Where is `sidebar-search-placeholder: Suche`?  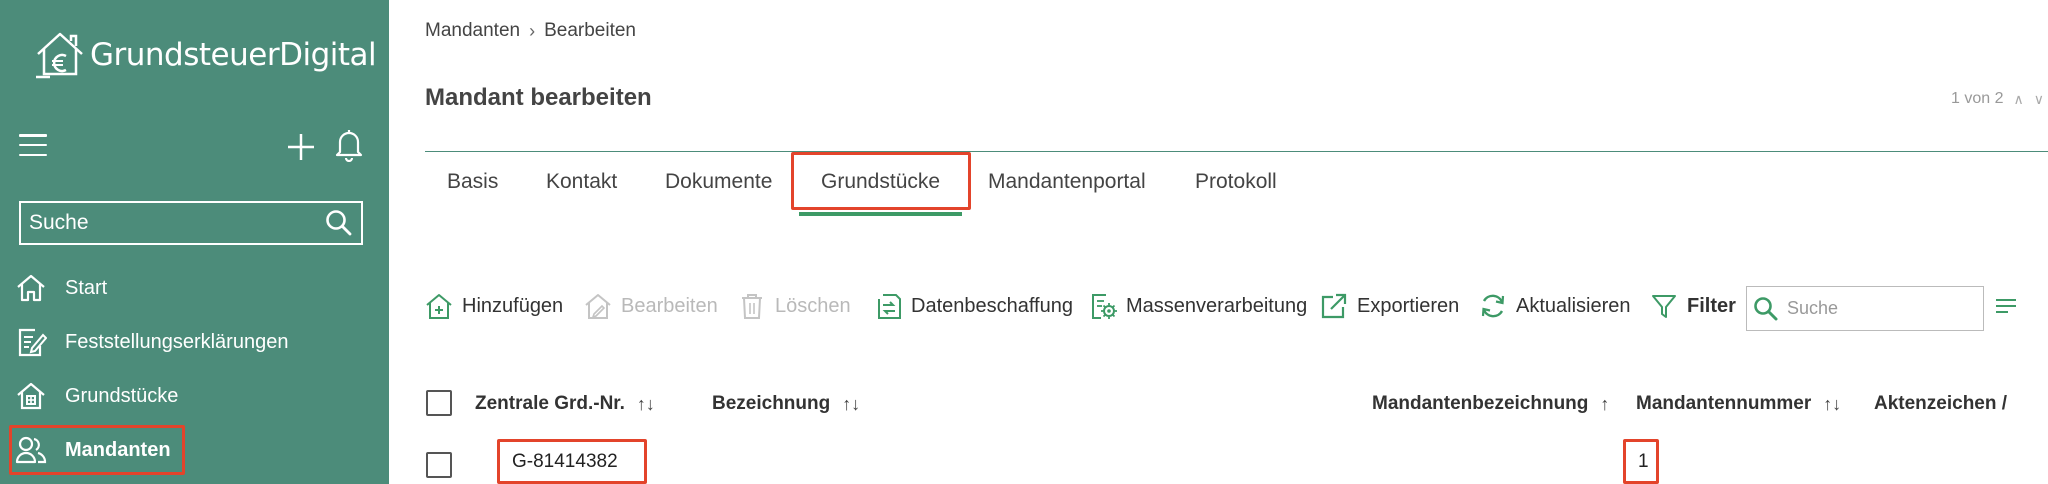
sidebar-search-placeholder: Suche is located at coordinates (59, 222).